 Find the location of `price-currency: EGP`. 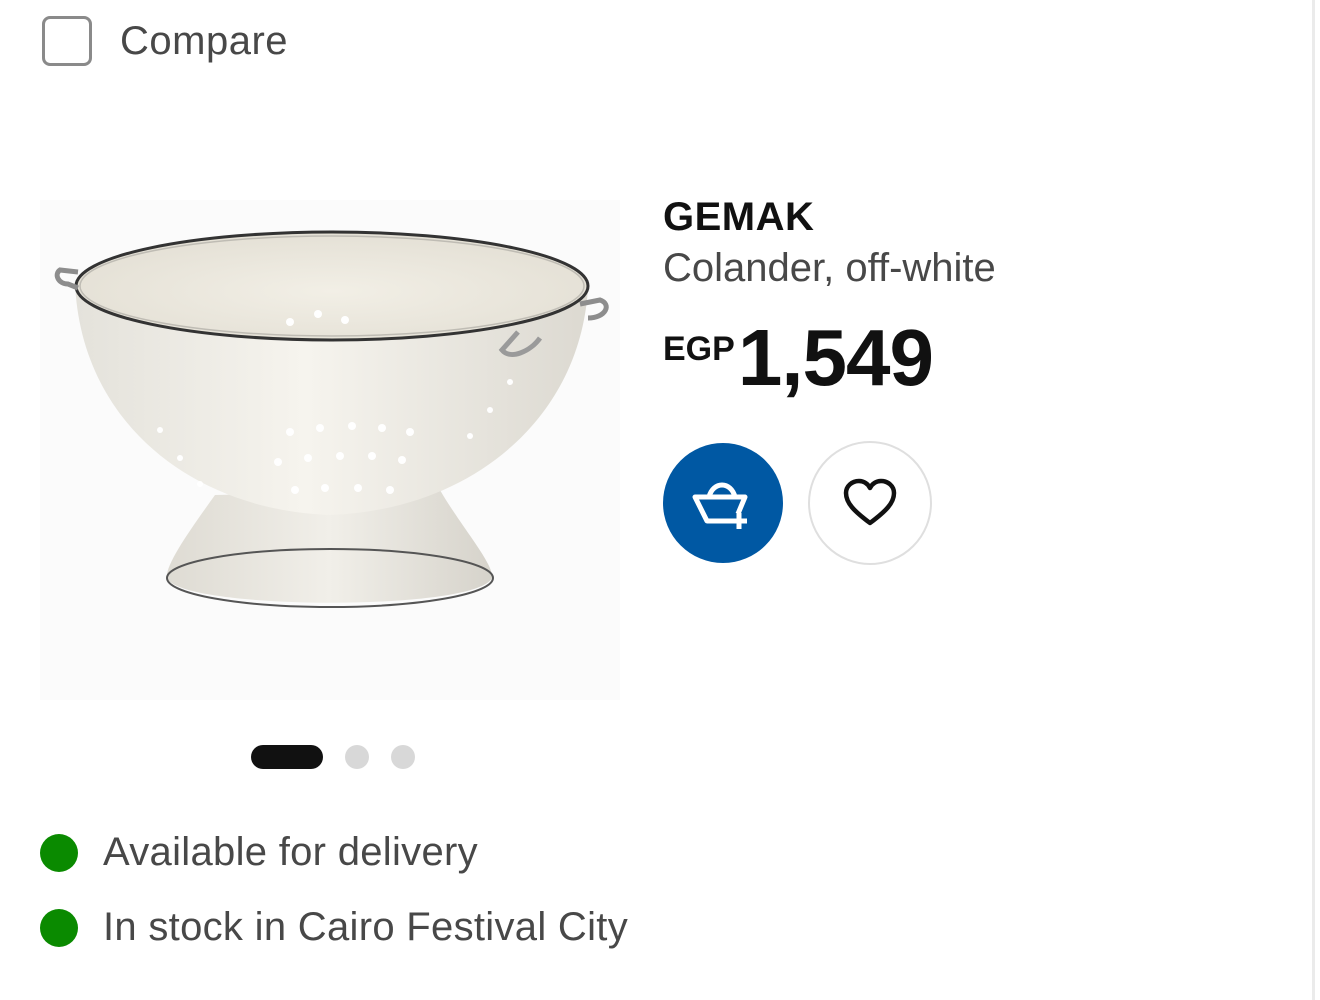

price-currency: EGP is located at coordinates (699, 349).